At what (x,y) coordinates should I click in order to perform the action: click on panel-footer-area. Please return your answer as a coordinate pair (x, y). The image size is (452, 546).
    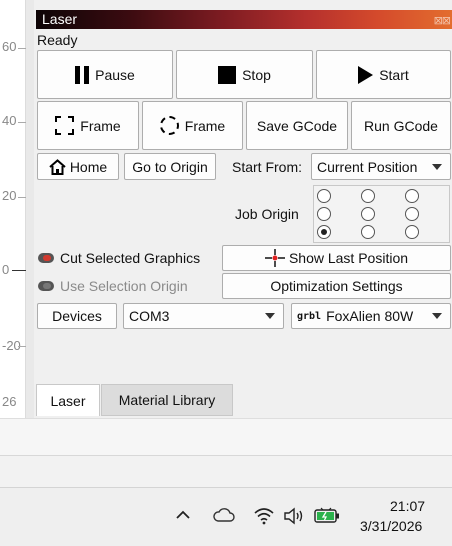
    Looking at the image, I should click on (226, 437).